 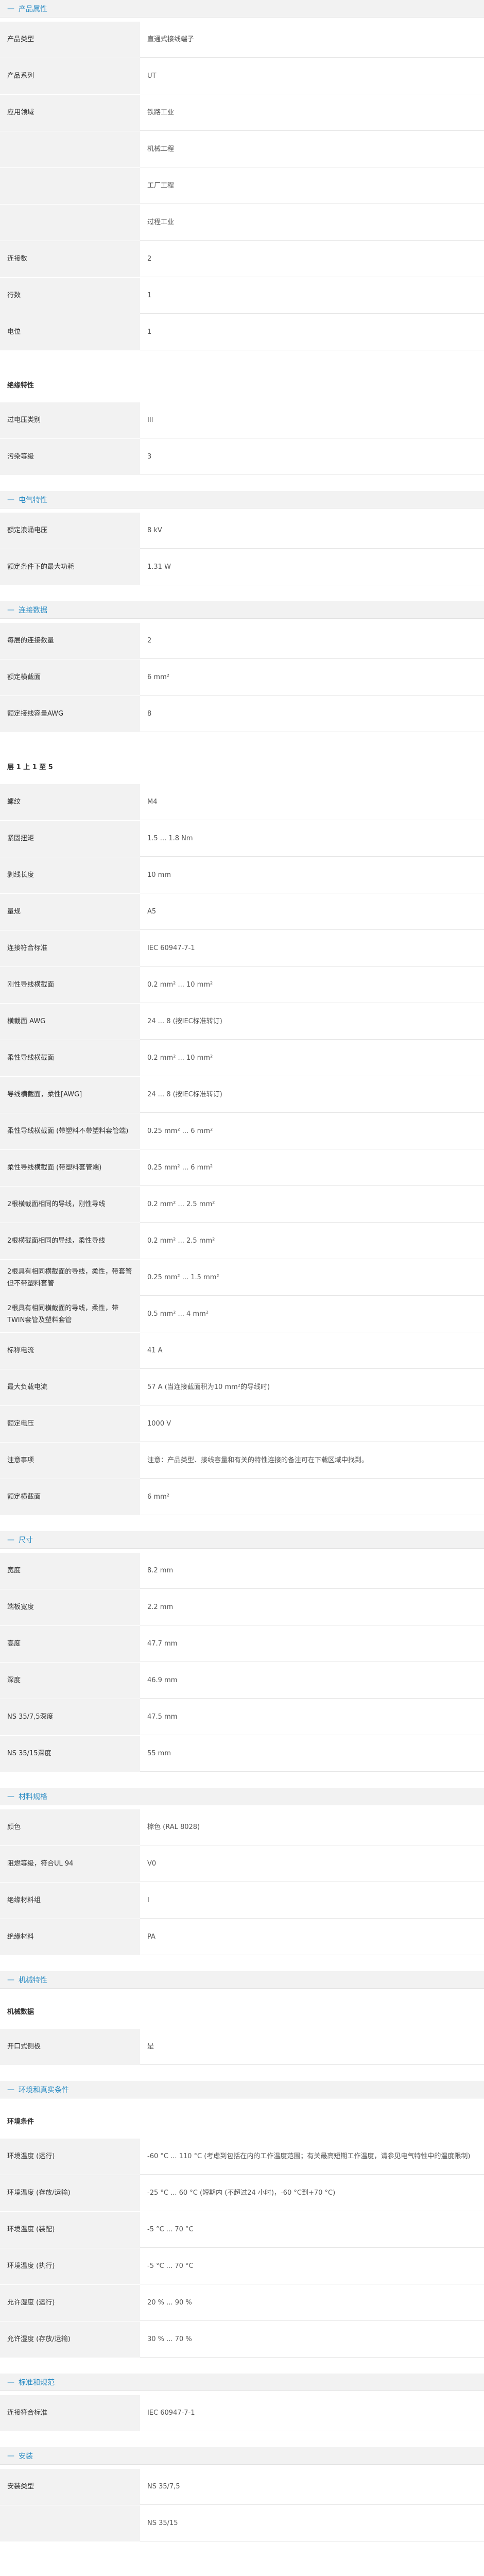 I want to click on spec-label: NS 35/7,5深度, so click(x=70, y=1717).